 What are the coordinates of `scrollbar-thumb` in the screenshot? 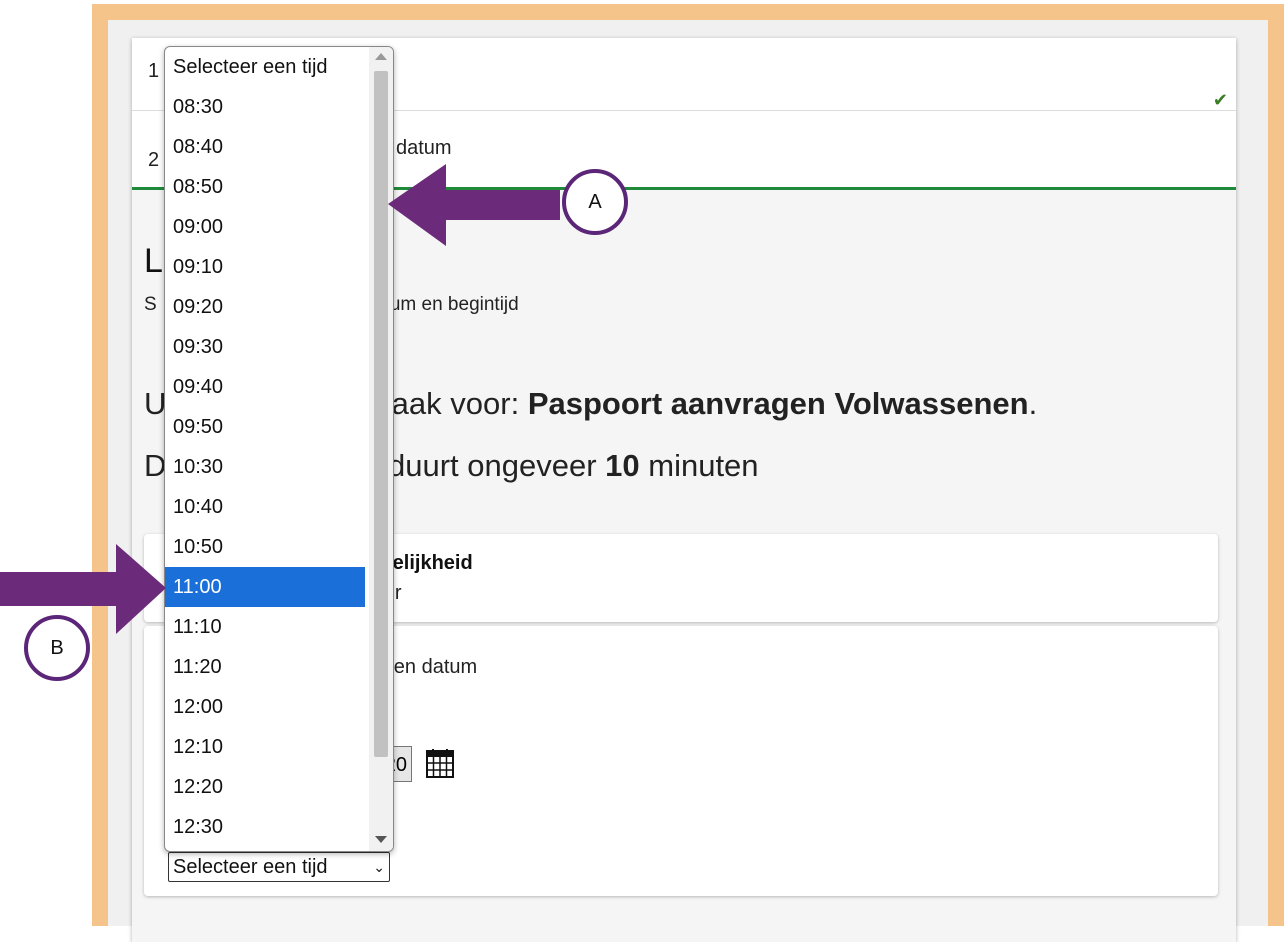 It's located at (381, 414).